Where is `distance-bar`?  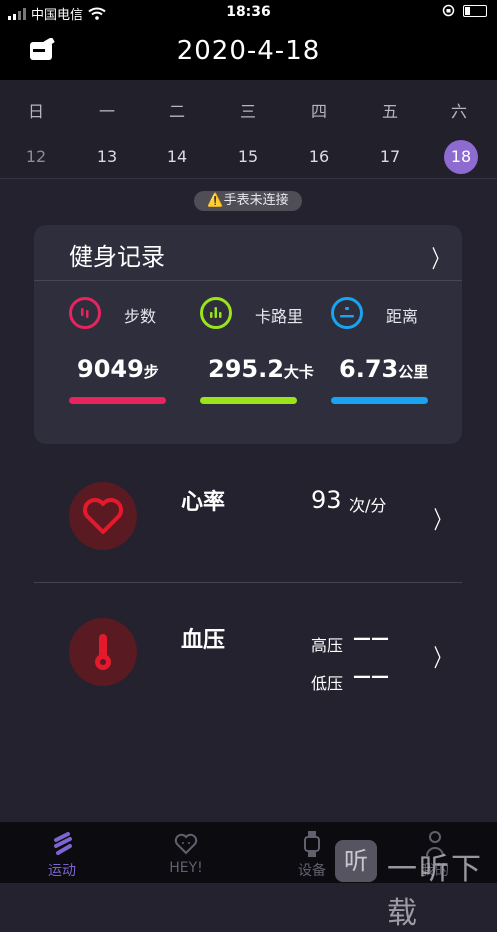 distance-bar is located at coordinates (379, 400).